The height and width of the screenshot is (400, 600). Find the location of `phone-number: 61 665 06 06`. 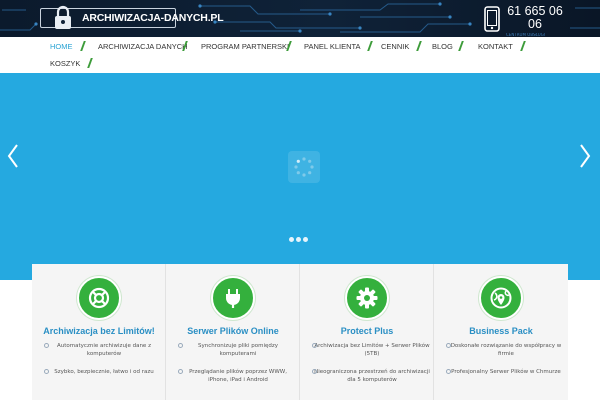

phone-number: 61 665 06 06 is located at coordinates (535, 18).